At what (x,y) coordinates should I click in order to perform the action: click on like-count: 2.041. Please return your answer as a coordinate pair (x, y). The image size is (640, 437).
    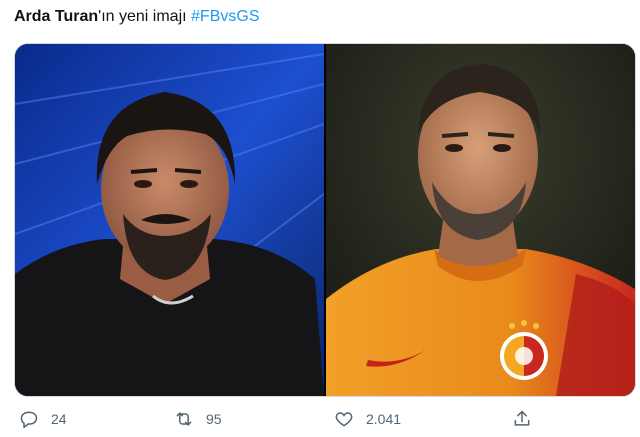
    Looking at the image, I should click on (384, 419).